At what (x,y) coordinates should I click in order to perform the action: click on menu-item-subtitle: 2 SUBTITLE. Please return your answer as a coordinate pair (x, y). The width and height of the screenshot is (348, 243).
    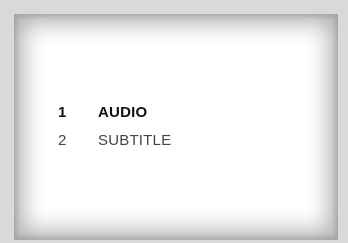
    Looking at the image, I should click on (114, 146).